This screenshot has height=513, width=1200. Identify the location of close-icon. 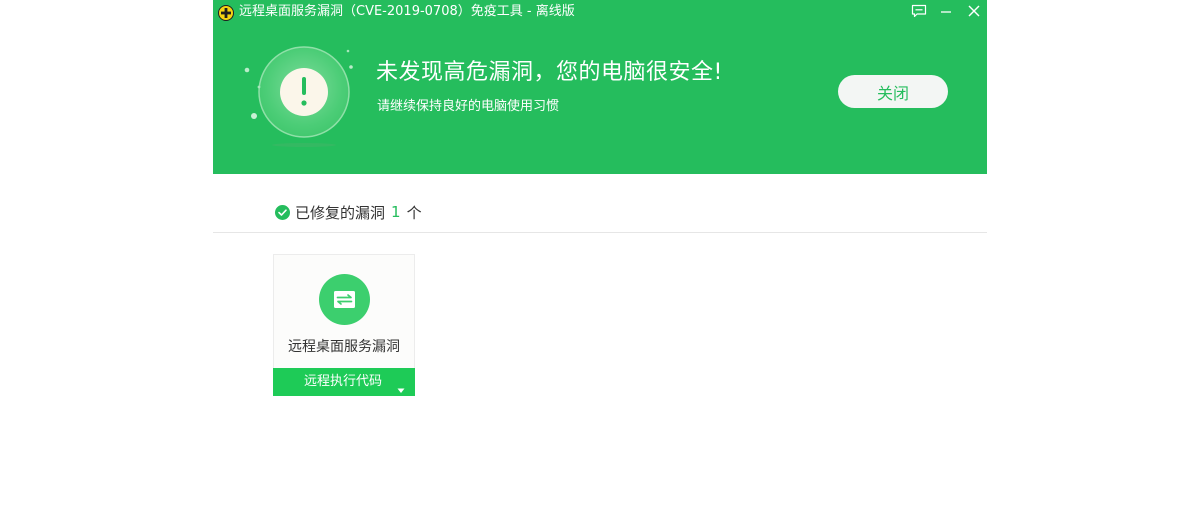
(974, 11).